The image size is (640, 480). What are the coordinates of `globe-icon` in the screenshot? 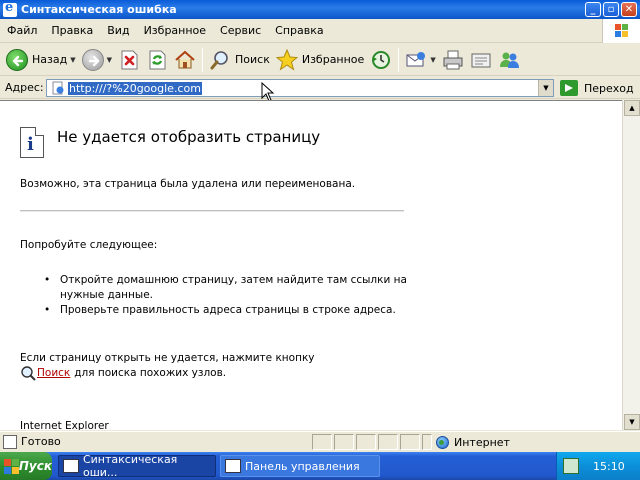 It's located at (442, 442).